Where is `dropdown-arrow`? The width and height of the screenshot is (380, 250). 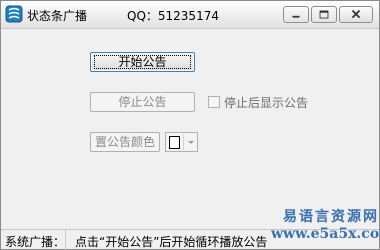
dropdown-arrow is located at coordinates (190, 142).